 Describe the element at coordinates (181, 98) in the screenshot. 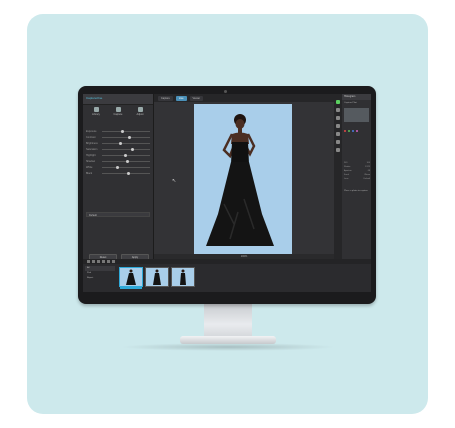

I see `tab-live-view: Live` at that location.